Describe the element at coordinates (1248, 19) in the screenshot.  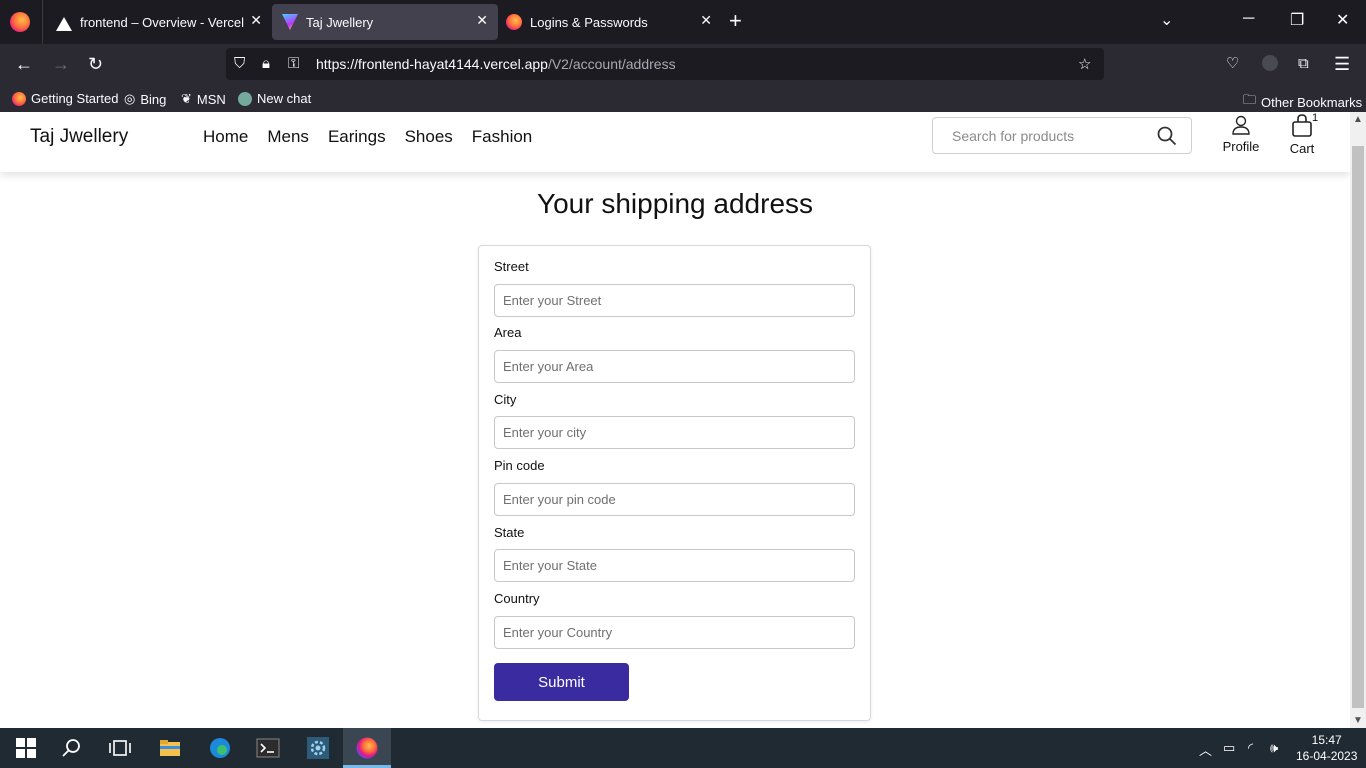
I see `minimize-button: ─` at that location.